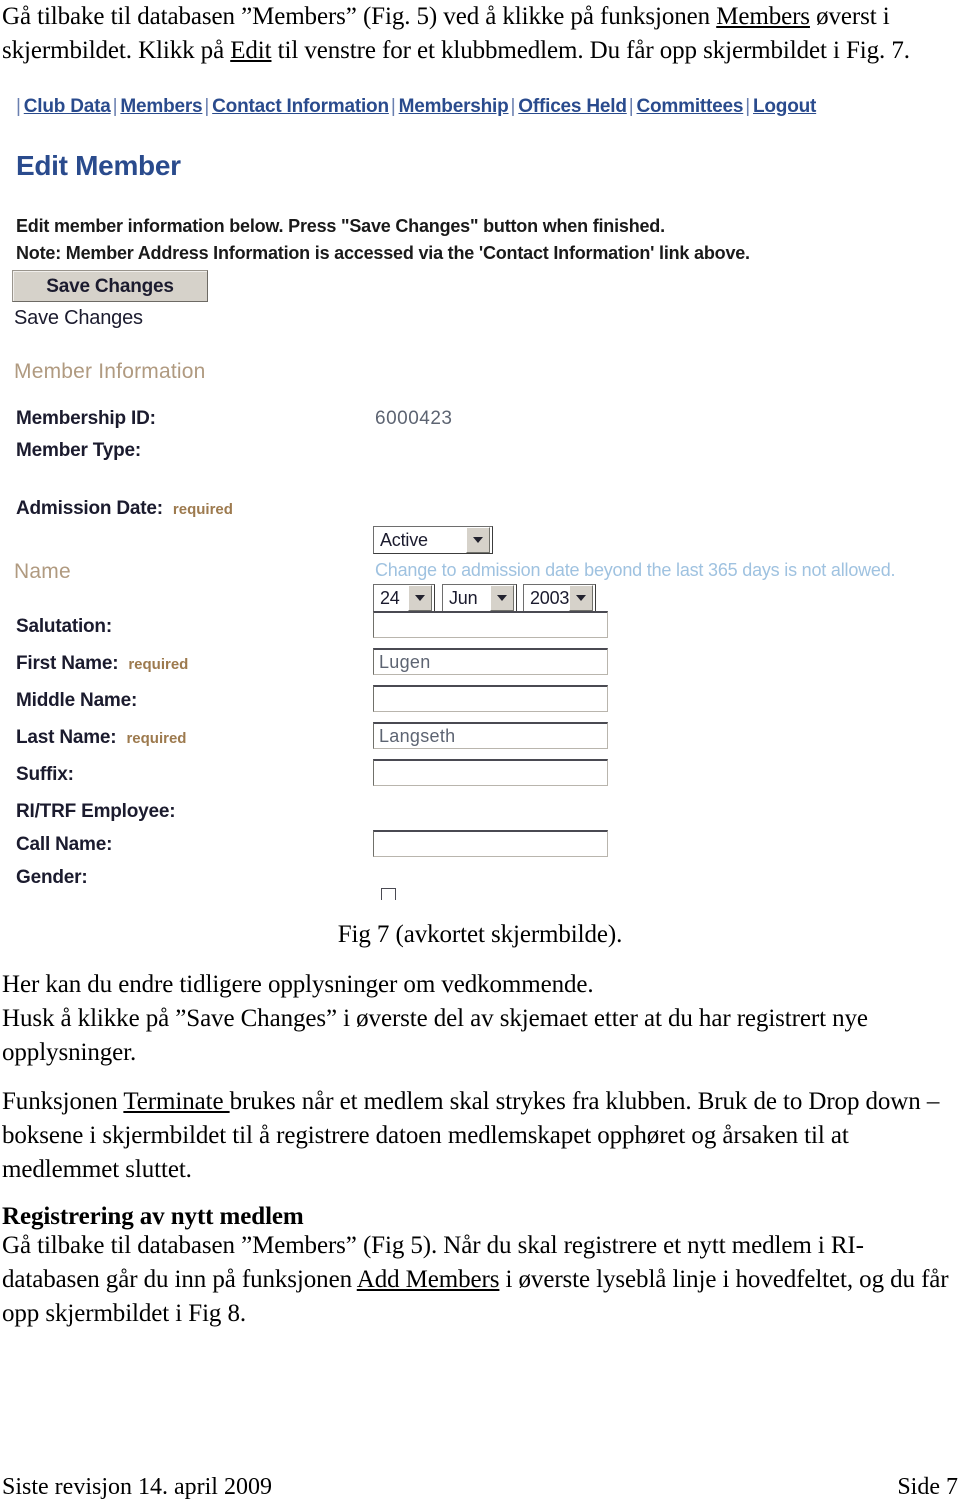 The height and width of the screenshot is (1509, 960). Describe the element at coordinates (490, 698) in the screenshot. I see `middle-name-input` at that location.